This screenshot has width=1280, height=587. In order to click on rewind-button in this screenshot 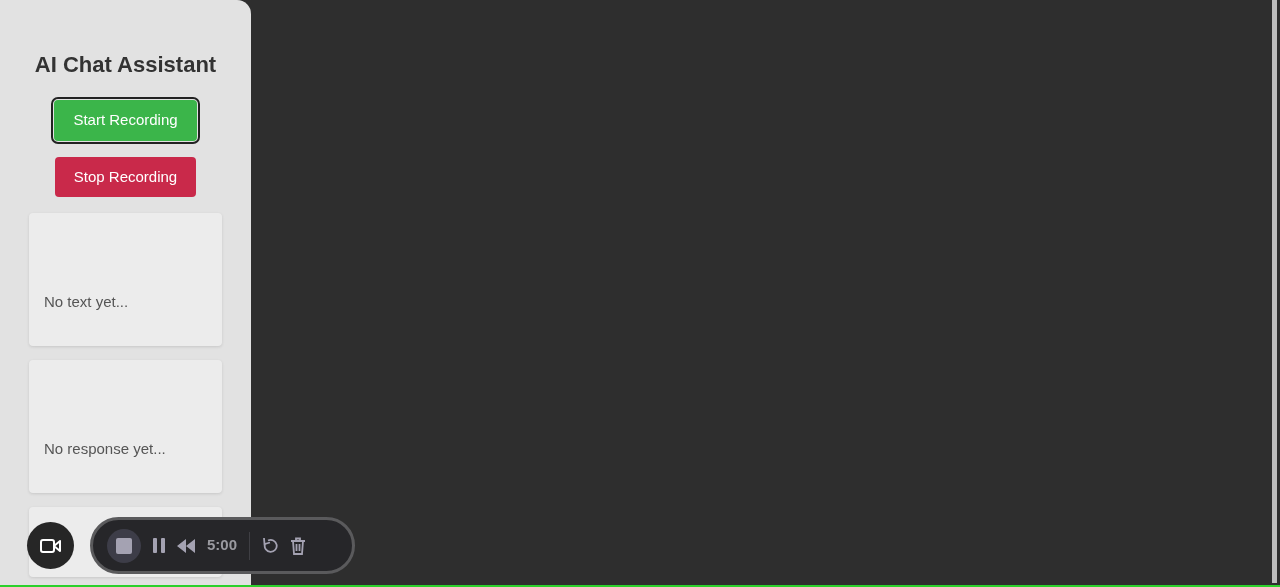, I will do `click(186, 545)`.